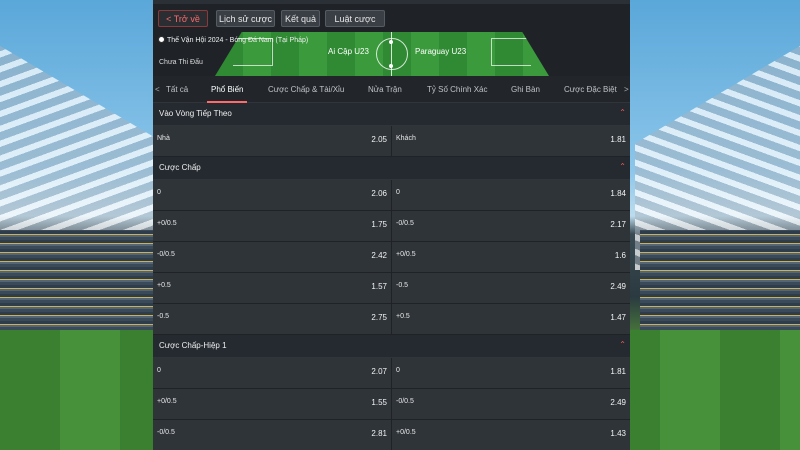  Describe the element at coordinates (511, 257) in the screenshot. I see `odds-cell: +0/0.5 1.6` at that location.